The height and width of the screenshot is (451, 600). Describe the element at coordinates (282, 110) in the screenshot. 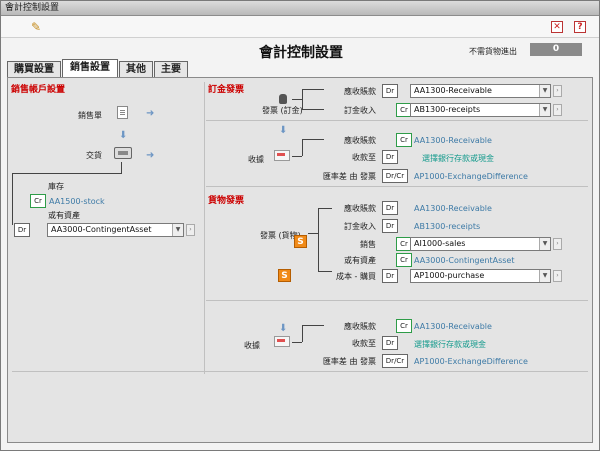

I see `order-invoice-label: 發票 (訂金)` at that location.